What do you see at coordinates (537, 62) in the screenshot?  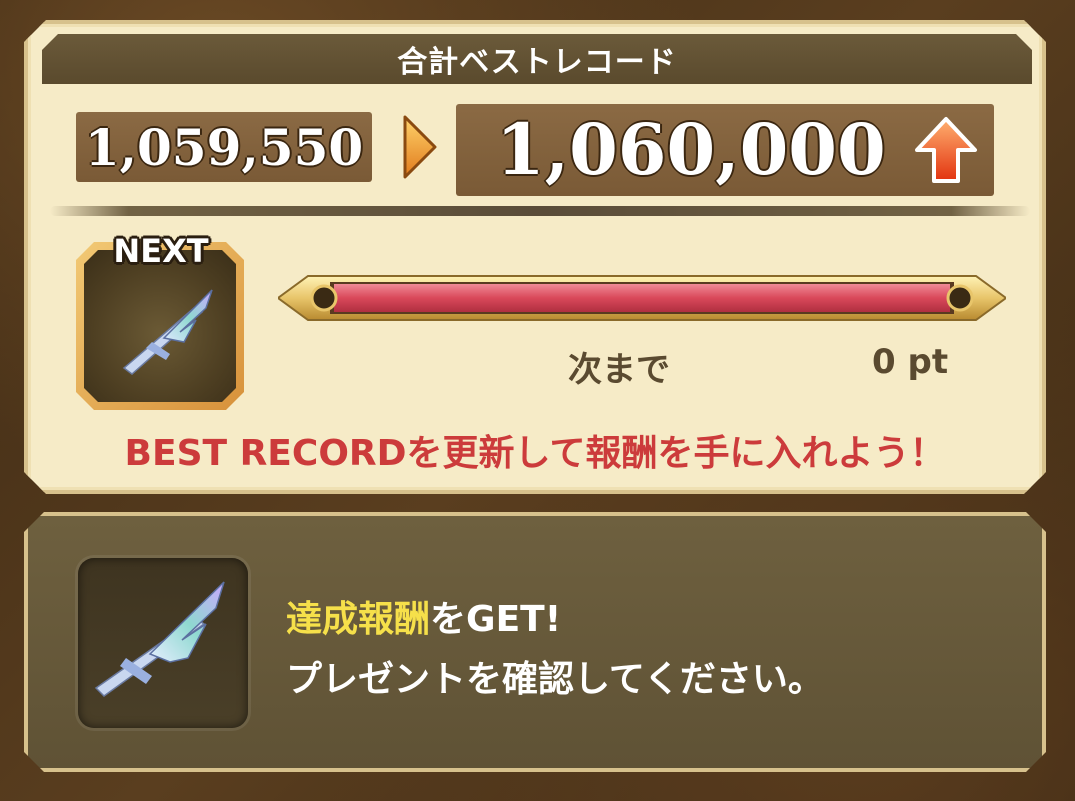 I see `header-title: 合計ベストレコード` at bounding box center [537, 62].